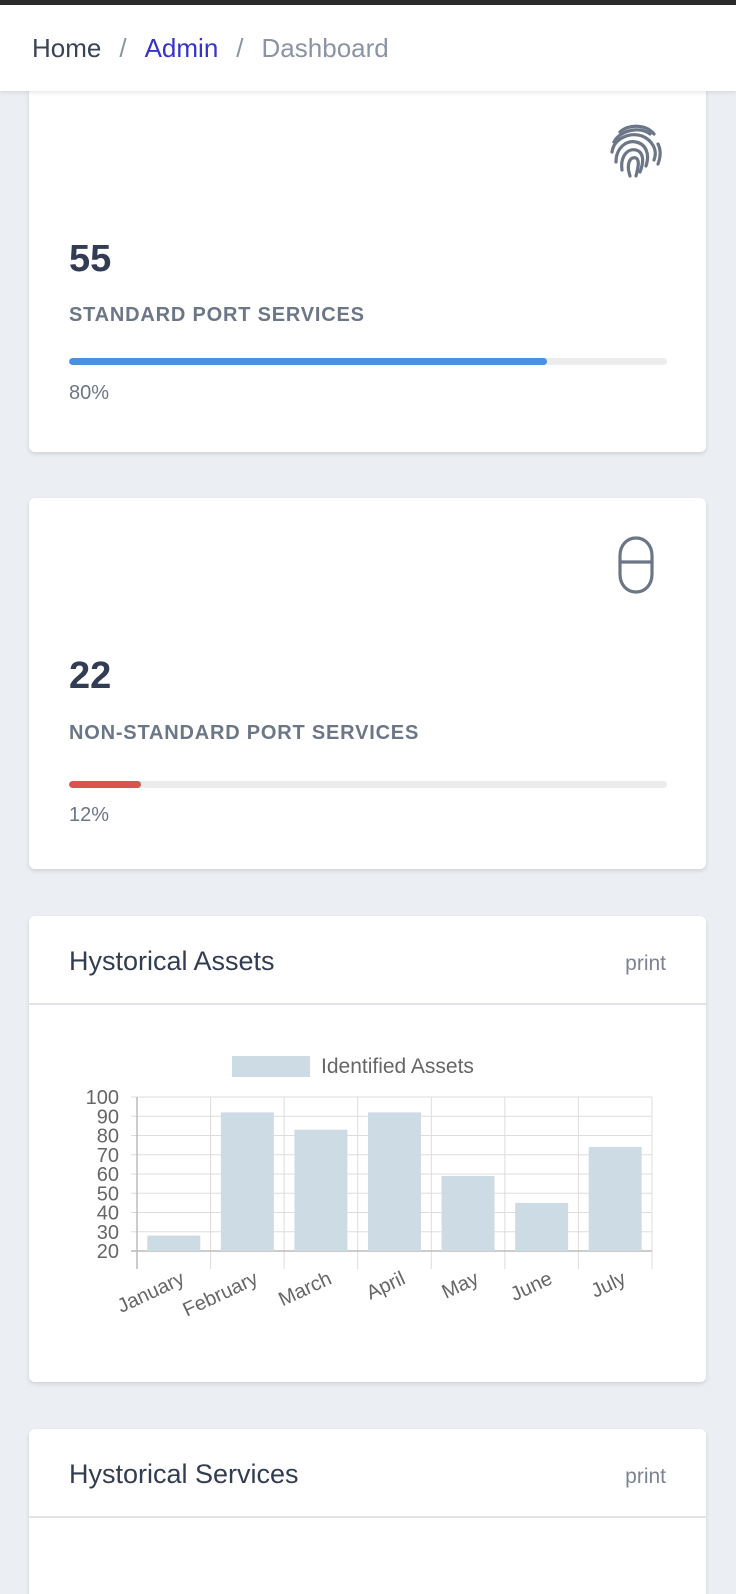  What do you see at coordinates (184, 1474) in the screenshot?
I see `card-title: Hystorical Services` at bounding box center [184, 1474].